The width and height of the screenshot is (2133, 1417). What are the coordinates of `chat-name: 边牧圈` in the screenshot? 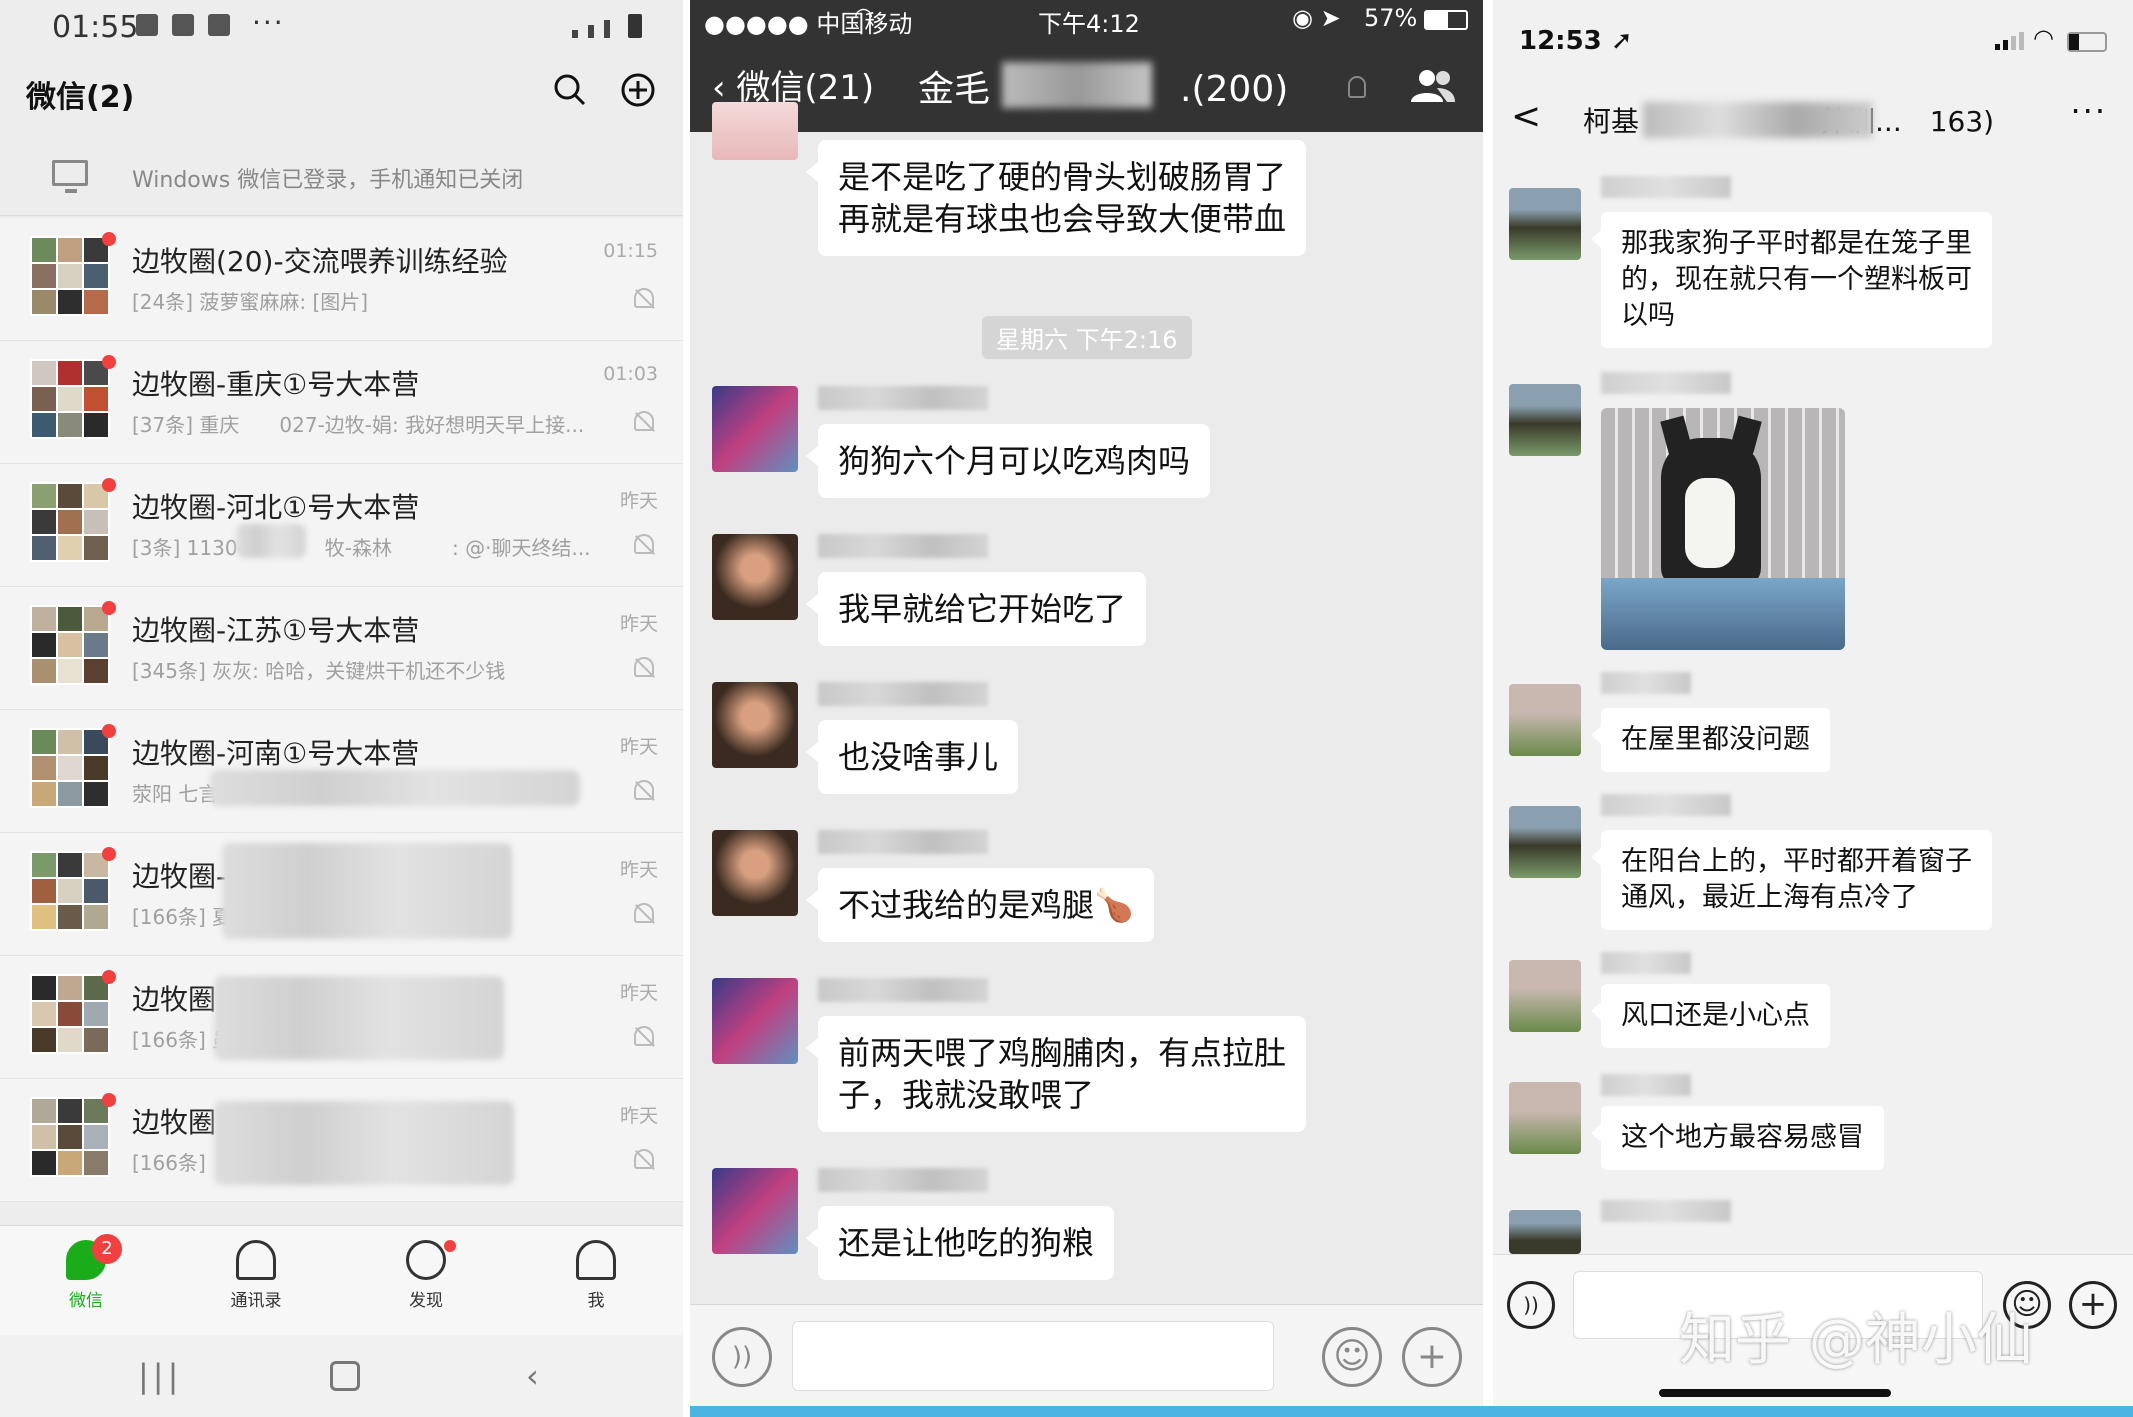 It's located at (174, 1122).